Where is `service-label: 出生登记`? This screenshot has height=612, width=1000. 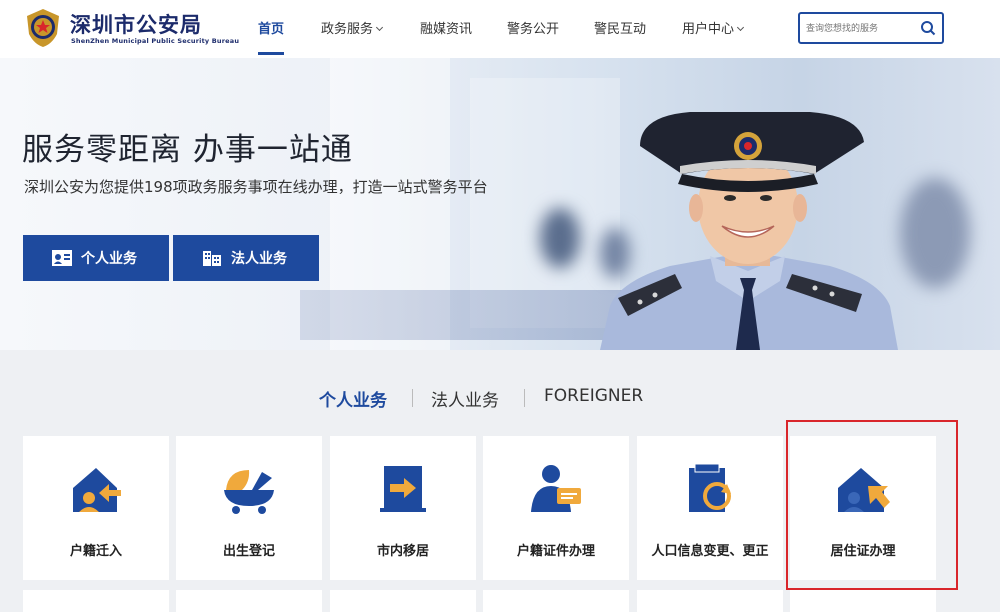 service-label: 出生登记 is located at coordinates (248, 551).